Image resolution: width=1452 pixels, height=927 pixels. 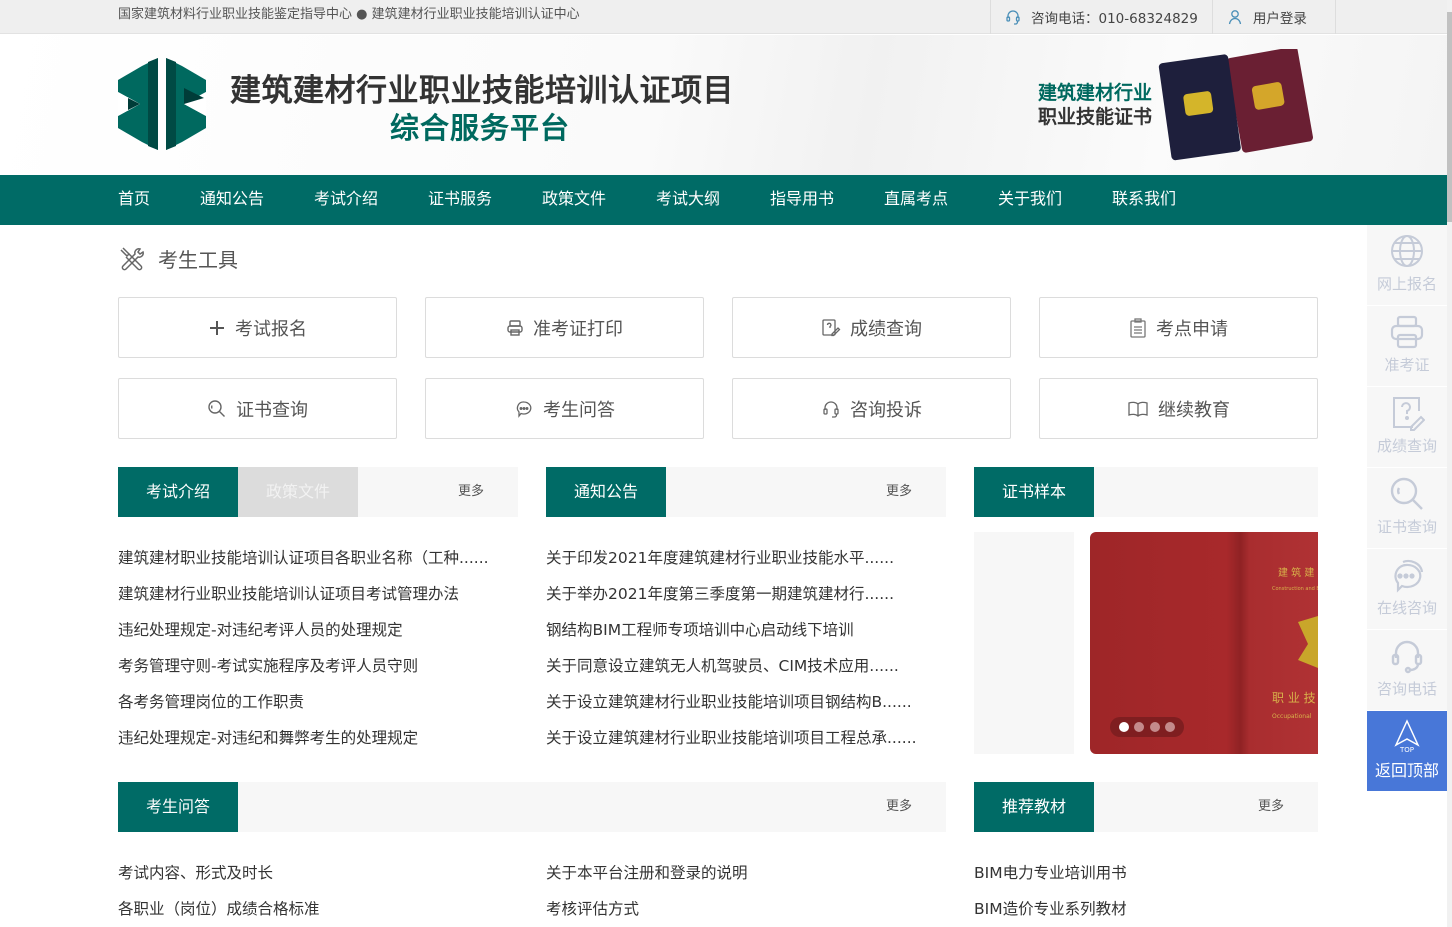 What do you see at coordinates (1024, 643) in the screenshot?
I see `carousel-prev-slide` at bounding box center [1024, 643].